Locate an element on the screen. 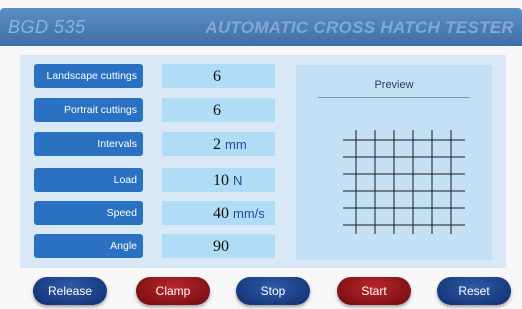  param-value-text: 2 is located at coordinates (217, 144).